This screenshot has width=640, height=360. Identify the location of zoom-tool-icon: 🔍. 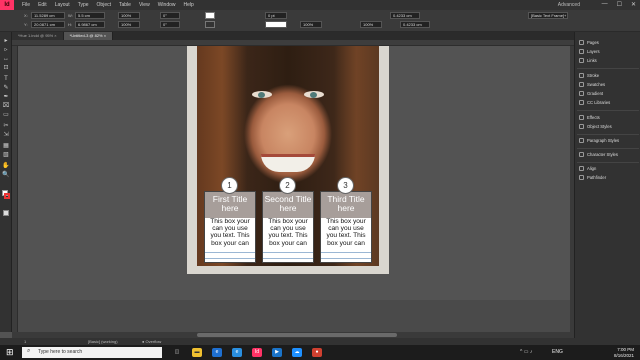
(6, 175).